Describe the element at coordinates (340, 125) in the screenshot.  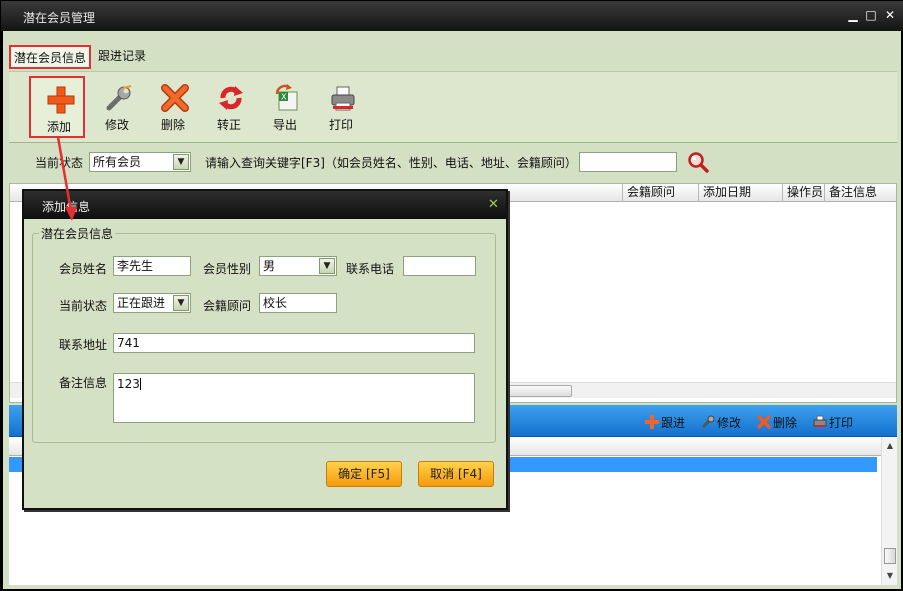
I see `print-label: 打印` at that location.